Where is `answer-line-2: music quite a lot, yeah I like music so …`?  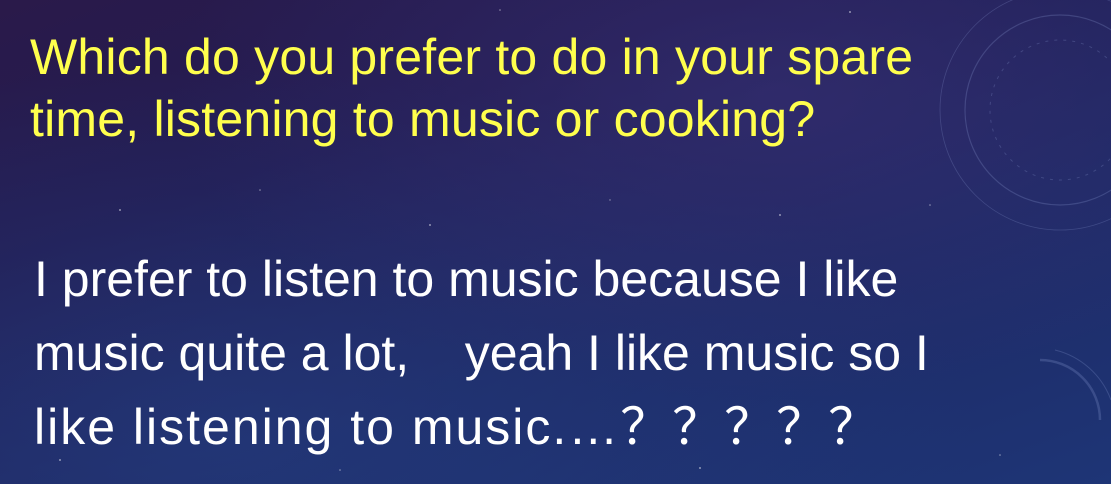
answer-line-2: music quite a lot, yeah I like music so … is located at coordinates (481, 353).